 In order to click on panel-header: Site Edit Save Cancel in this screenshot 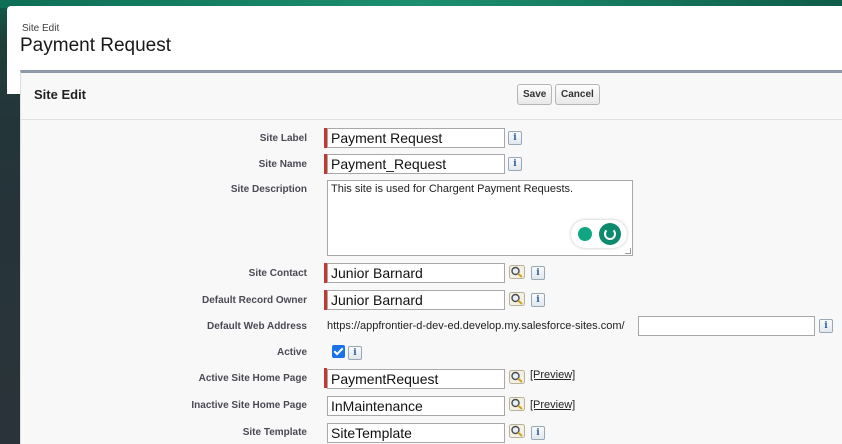, I will do `click(431, 96)`.